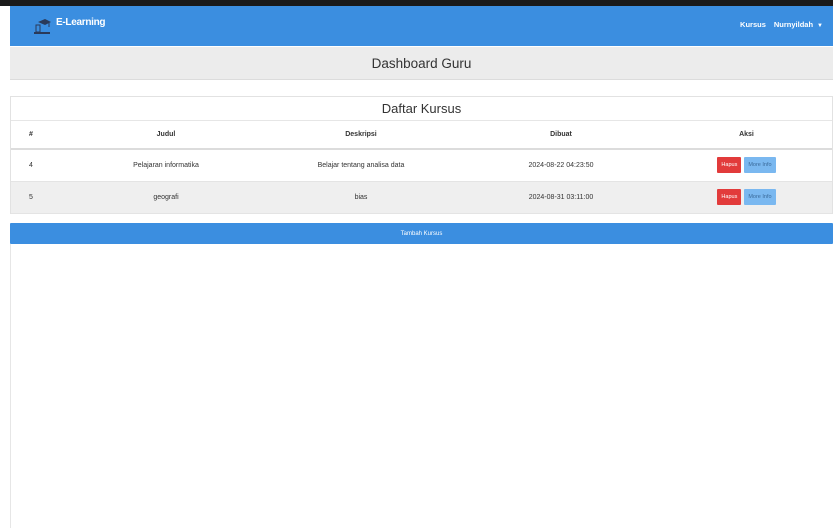  Describe the element at coordinates (42, 26) in the screenshot. I see `graduation-cap-icon` at that location.